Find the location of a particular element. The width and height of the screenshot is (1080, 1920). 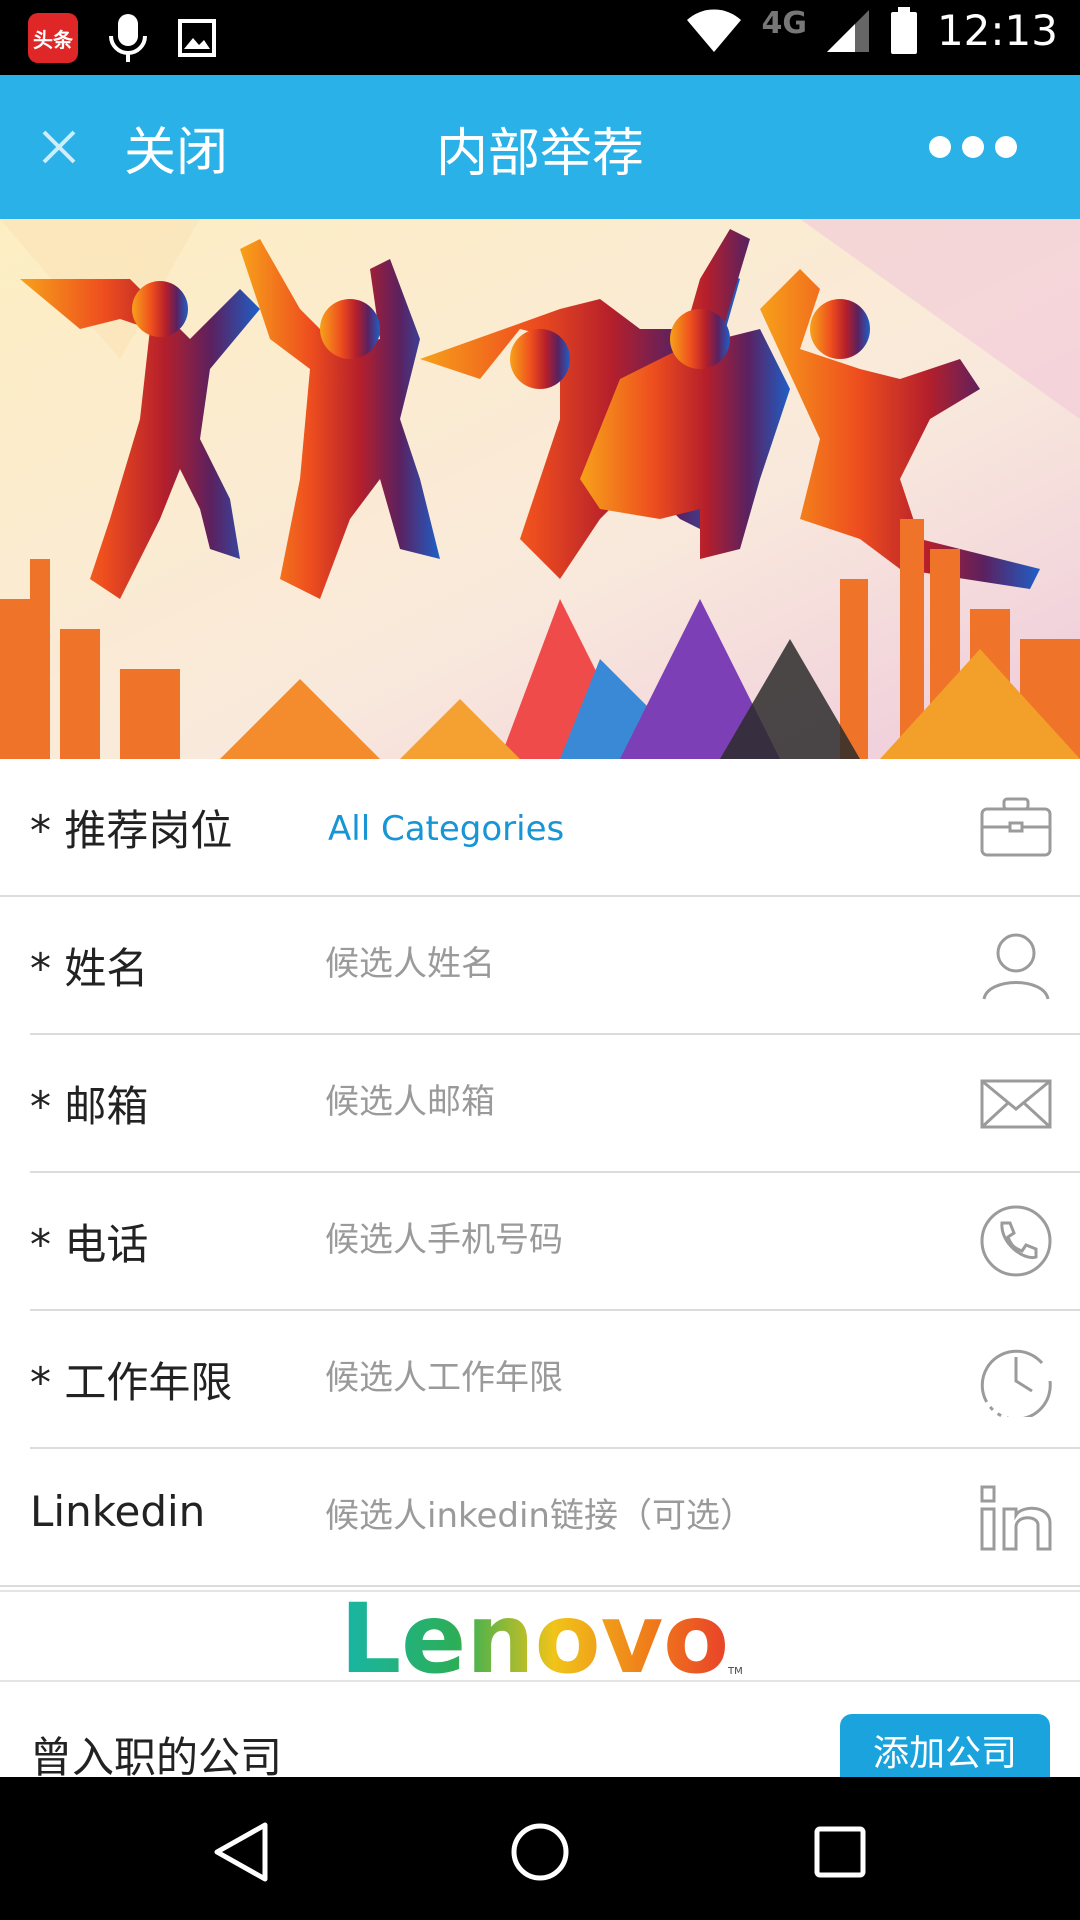

phone-label: * 电话 is located at coordinates (89, 1244).